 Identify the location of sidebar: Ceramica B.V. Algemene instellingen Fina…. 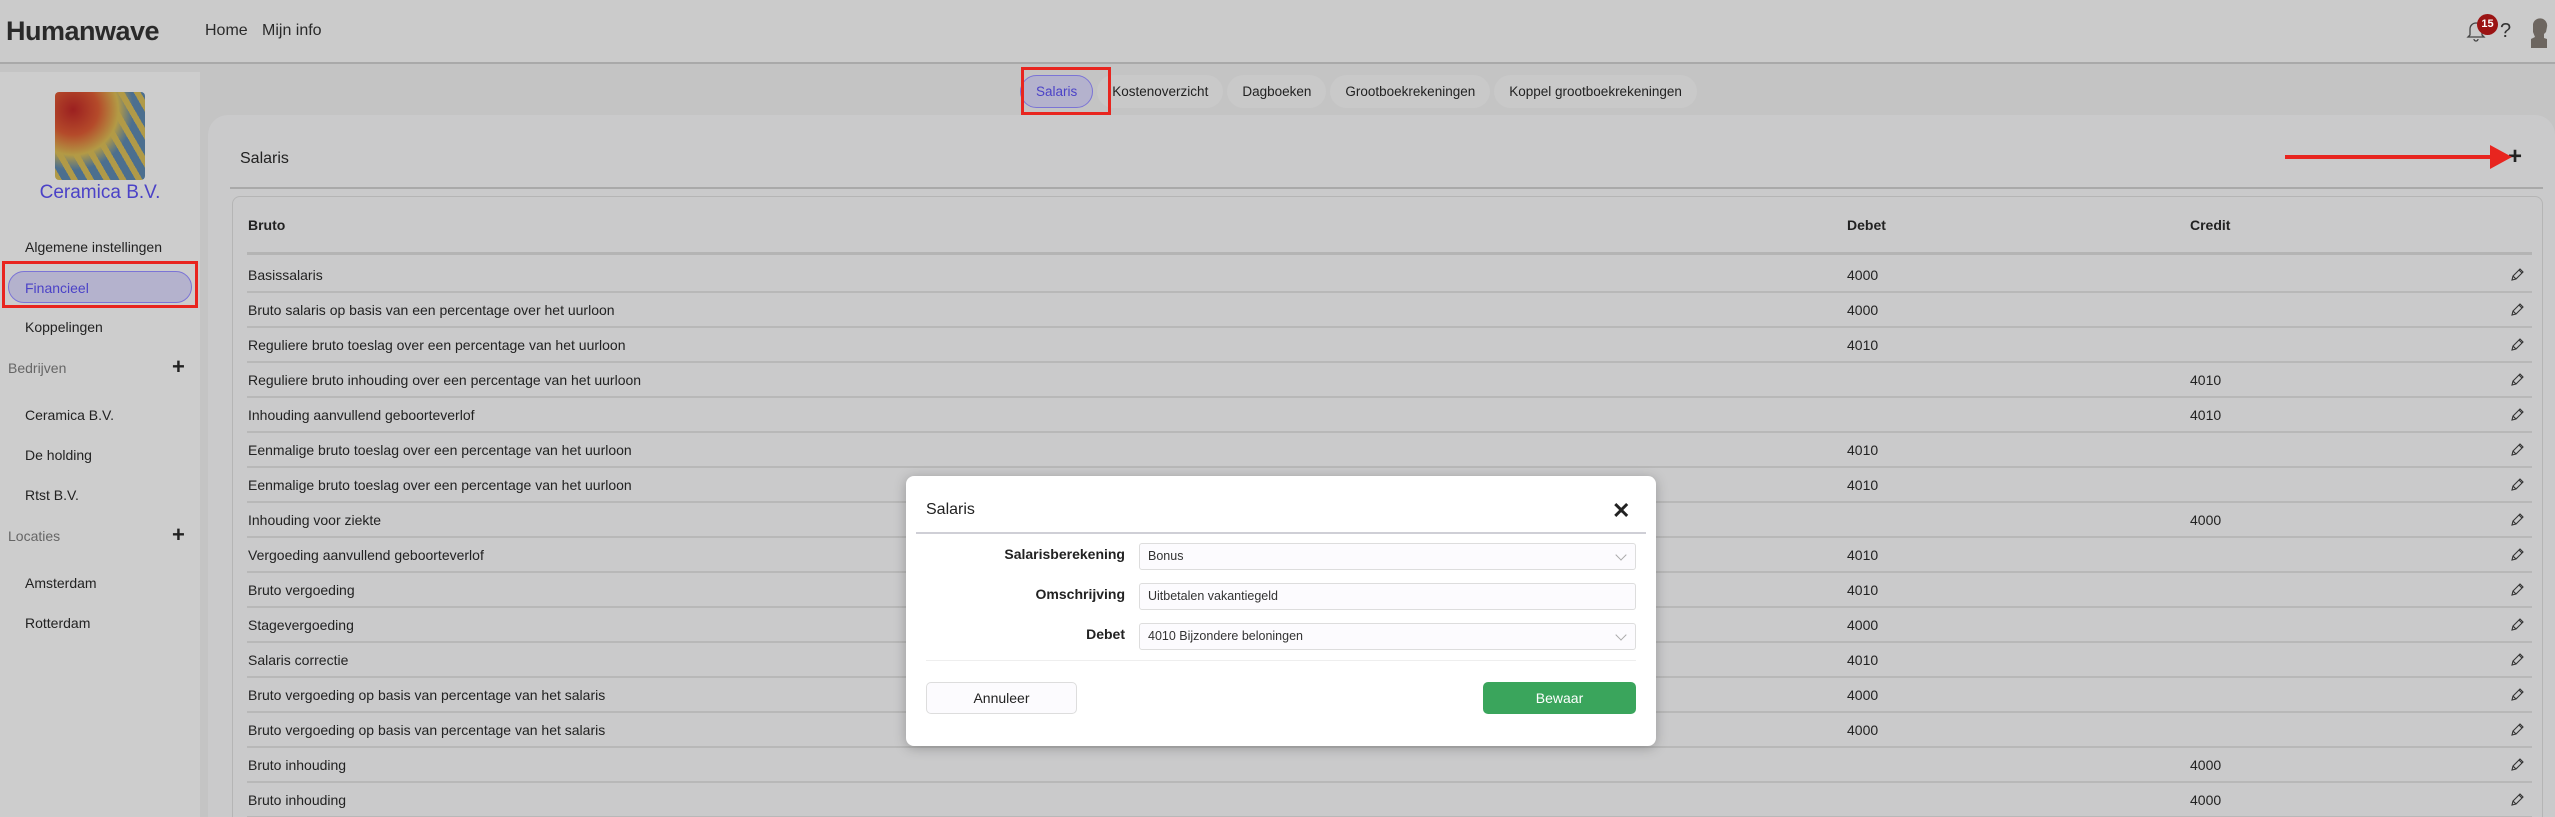
(100, 444).